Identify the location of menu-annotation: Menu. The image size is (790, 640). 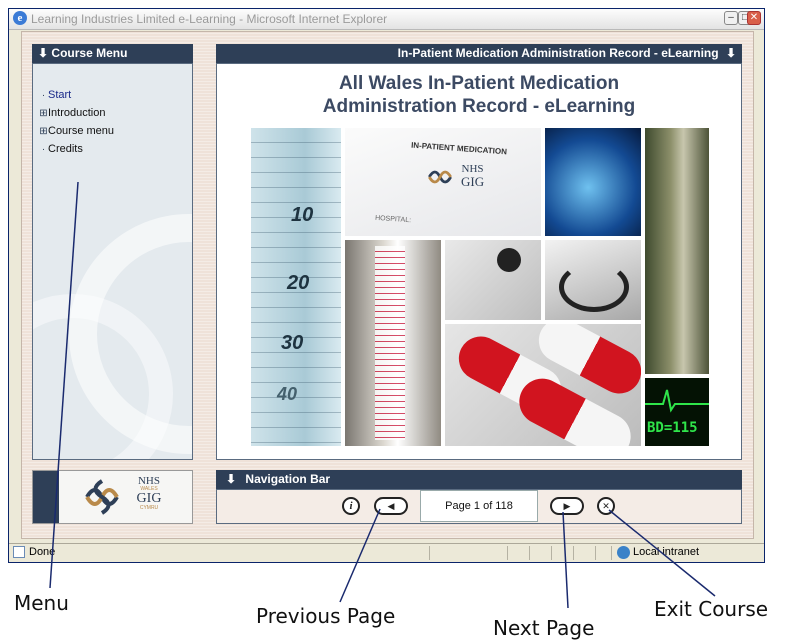
(41, 603).